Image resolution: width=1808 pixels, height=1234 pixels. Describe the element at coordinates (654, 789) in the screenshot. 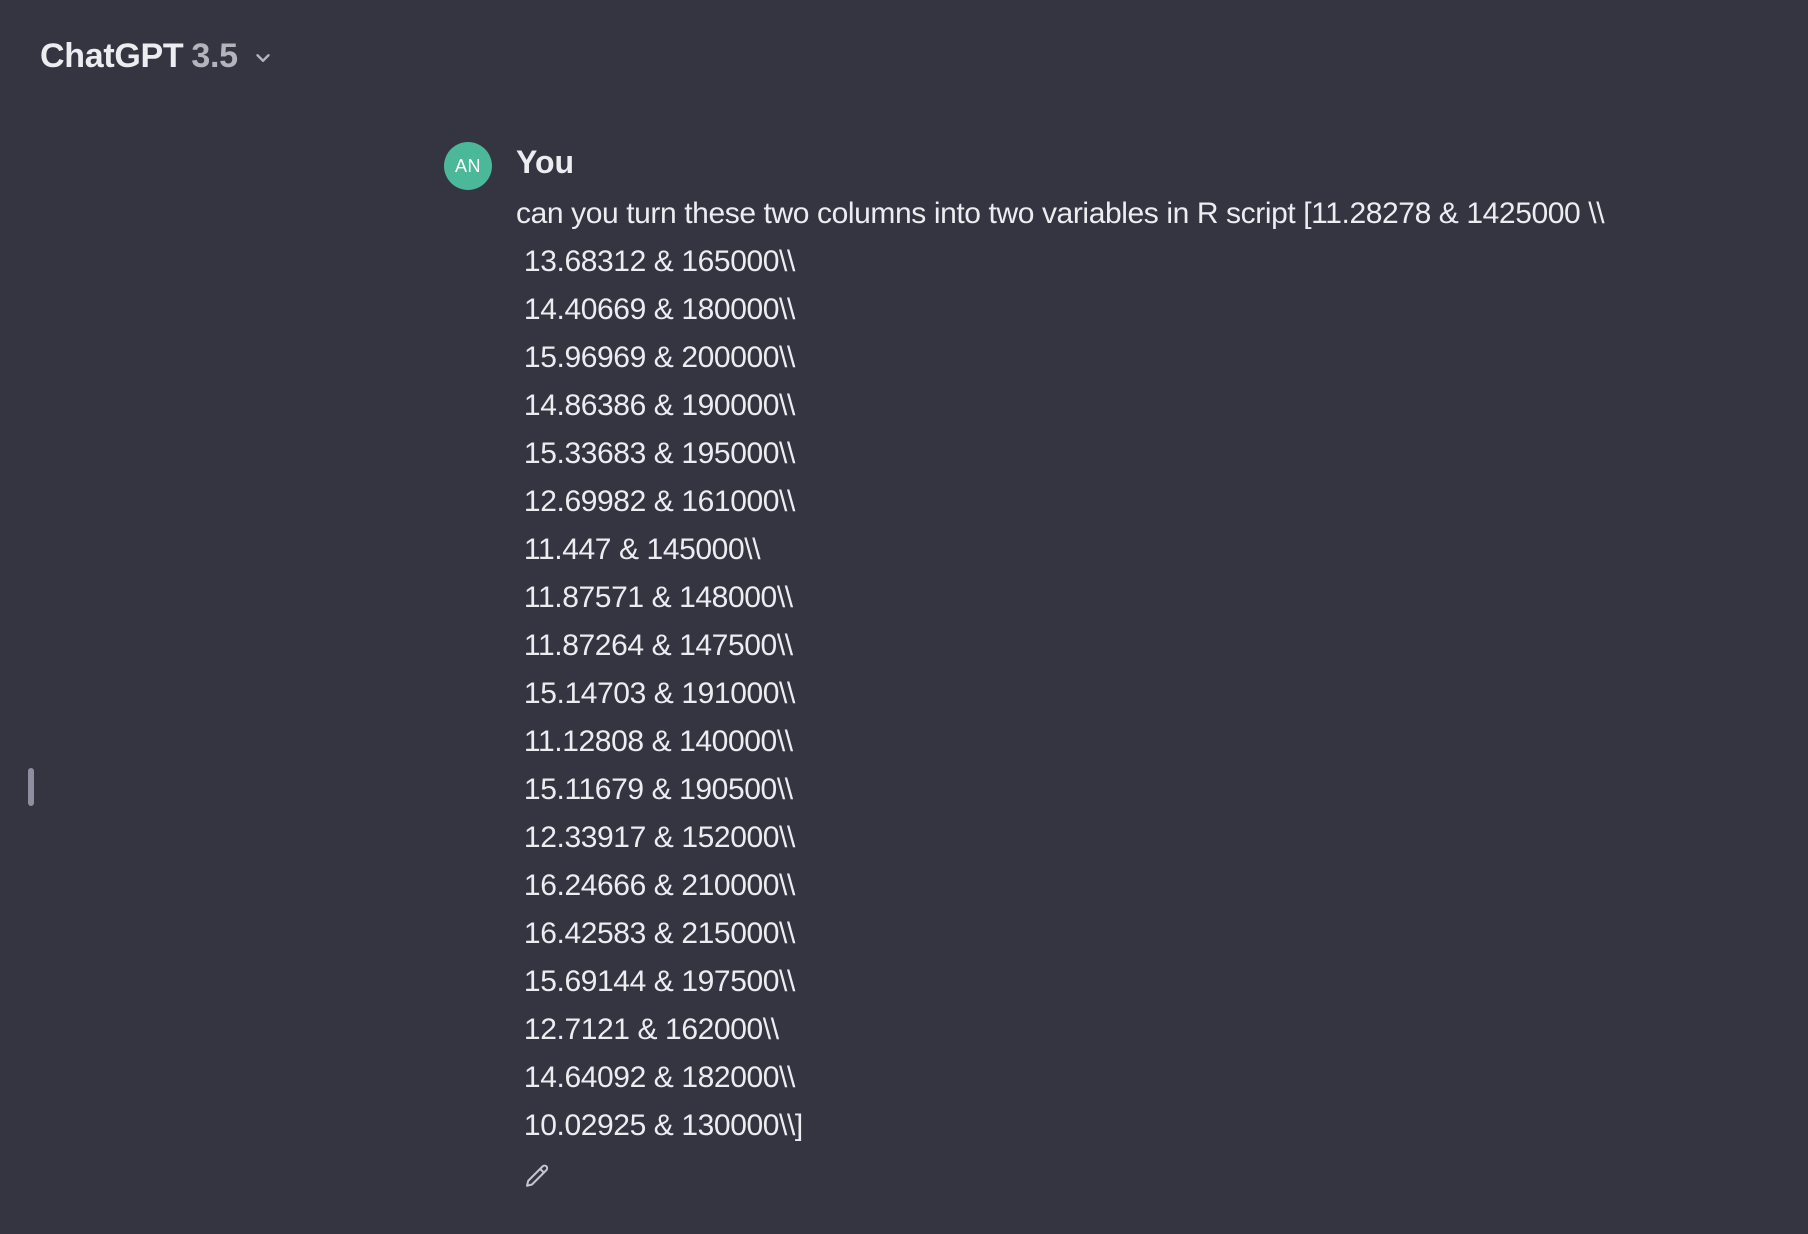

I see `message-line: 15.11679 & 190500\\` at that location.